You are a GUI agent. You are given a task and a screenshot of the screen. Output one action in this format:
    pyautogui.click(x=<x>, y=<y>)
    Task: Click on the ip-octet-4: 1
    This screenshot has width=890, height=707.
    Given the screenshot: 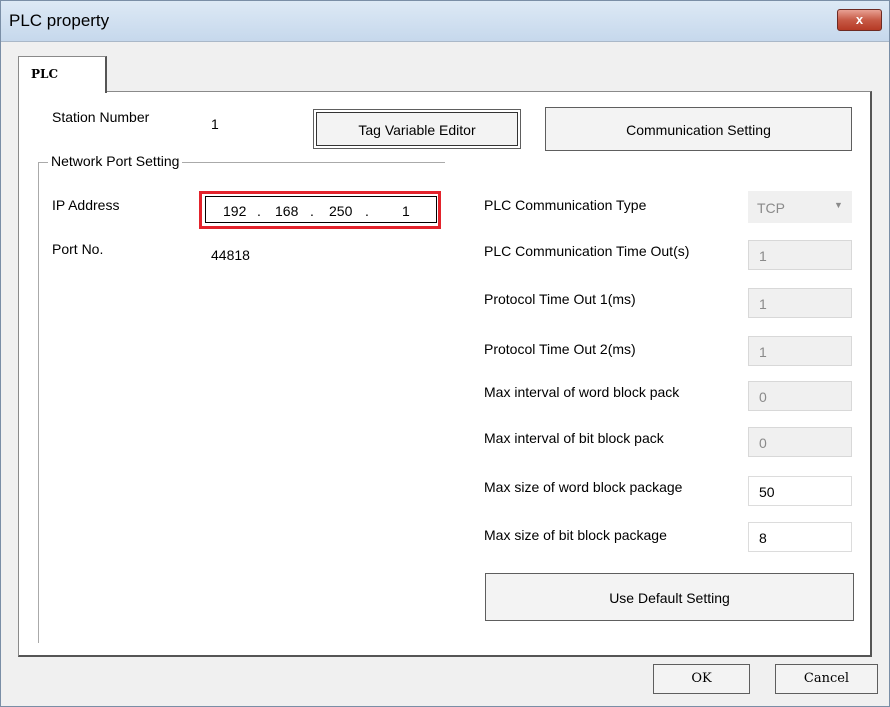 What is the action you would take?
    pyautogui.click(x=406, y=211)
    